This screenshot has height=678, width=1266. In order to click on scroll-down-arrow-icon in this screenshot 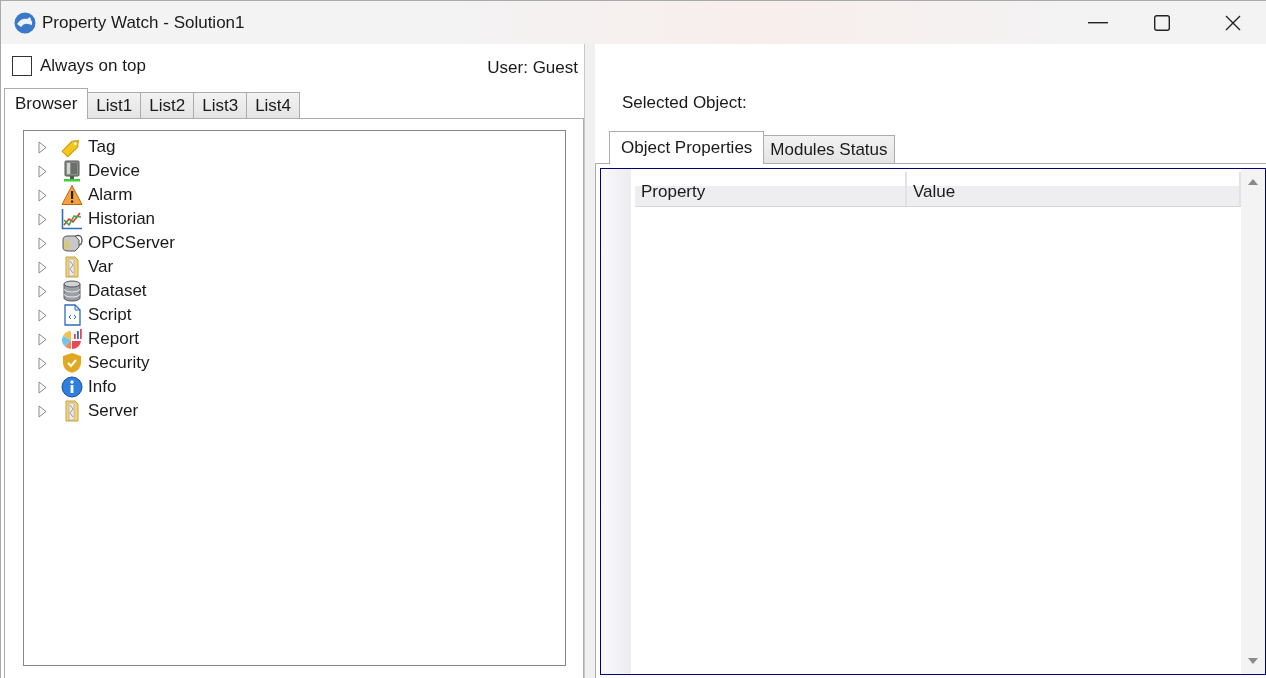, I will do `click(1253, 661)`.